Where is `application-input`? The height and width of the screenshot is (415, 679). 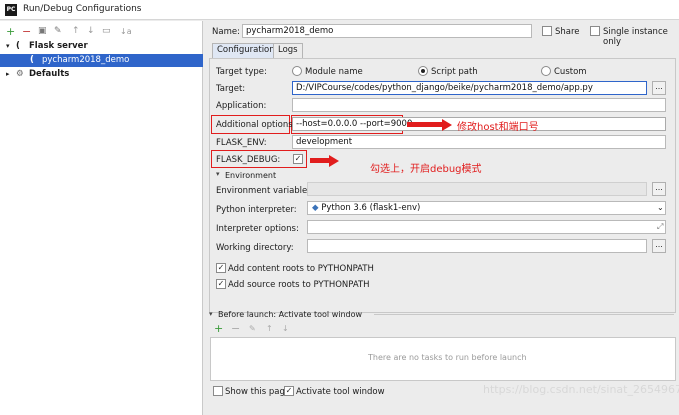
application-input is located at coordinates (479, 105).